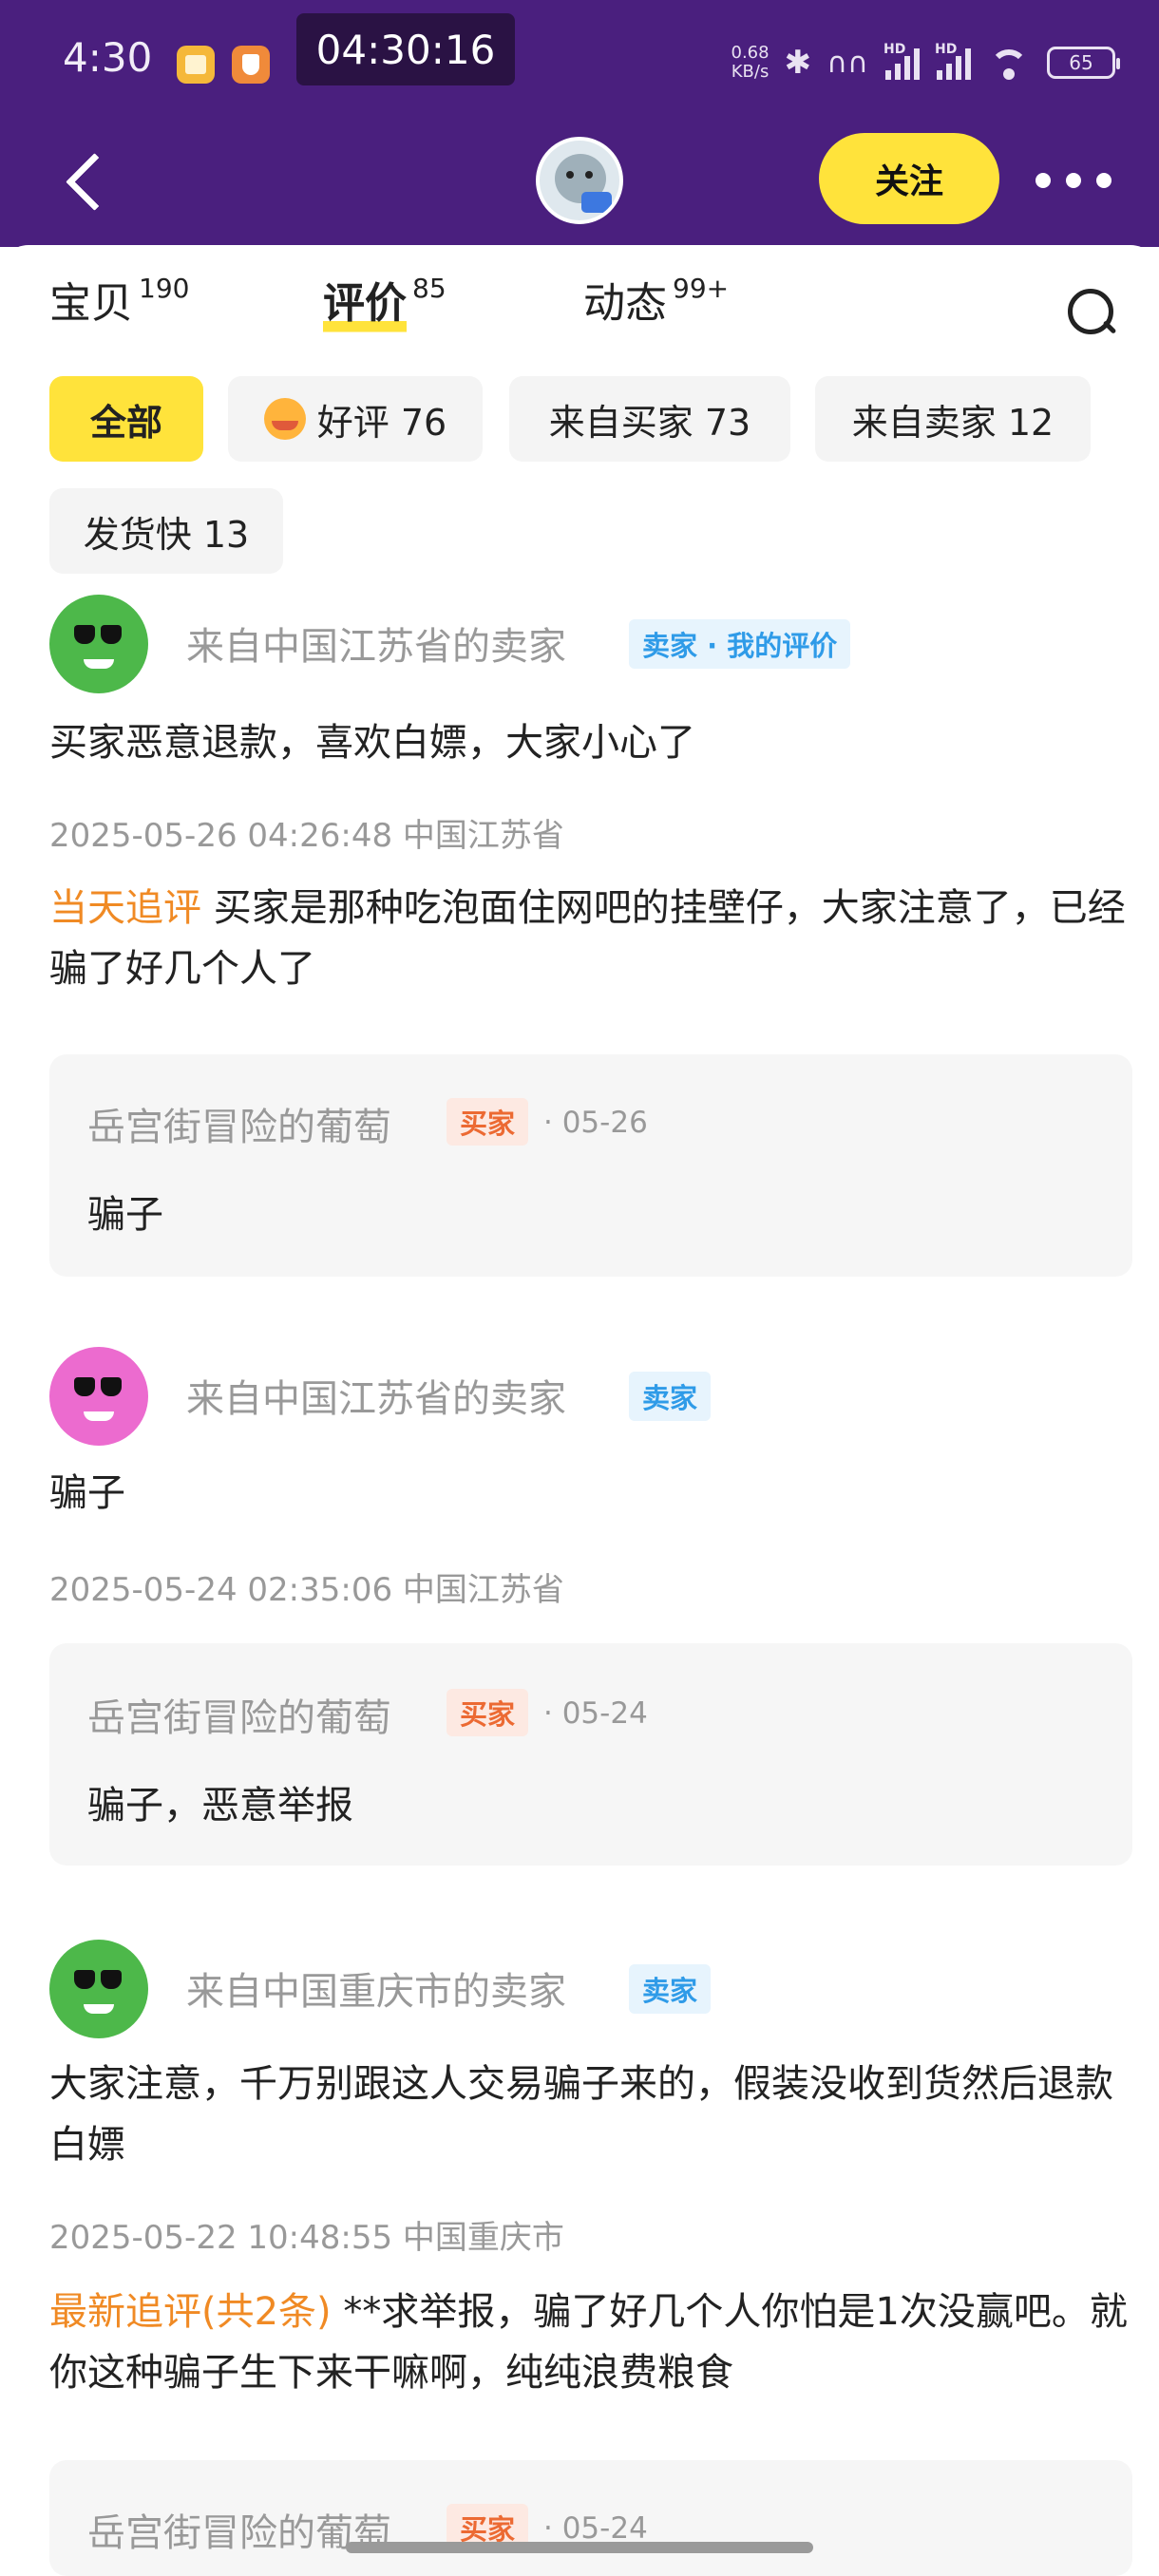 This screenshot has height=2576, width=1159. Describe the element at coordinates (306, 1590) in the screenshot. I see `review-meta: 2025-05-24 02:35:06 中国江苏省` at that location.